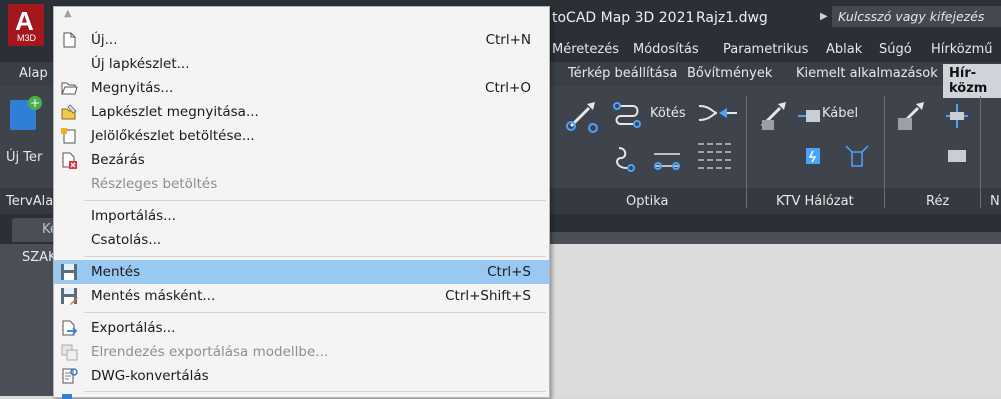  Describe the element at coordinates (68, 136) in the screenshot. I see `load-markup-icon` at that location.